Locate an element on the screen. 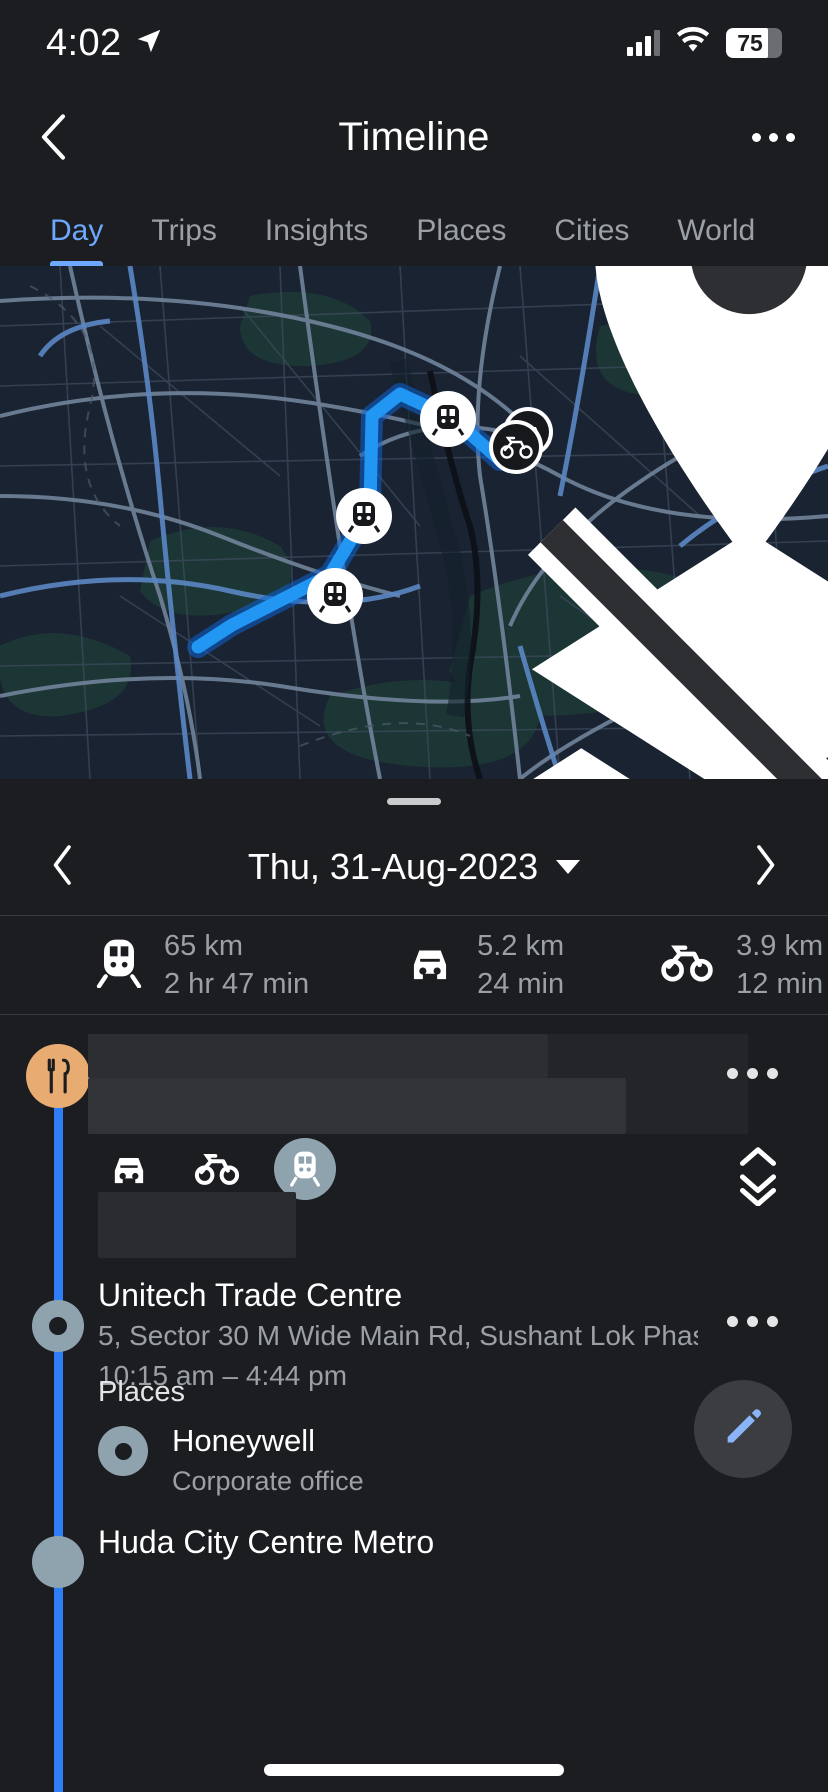 This screenshot has width=828, height=1792. date-navigation-bar: Thu, 31-Aug-2023 is located at coordinates (414, 867).